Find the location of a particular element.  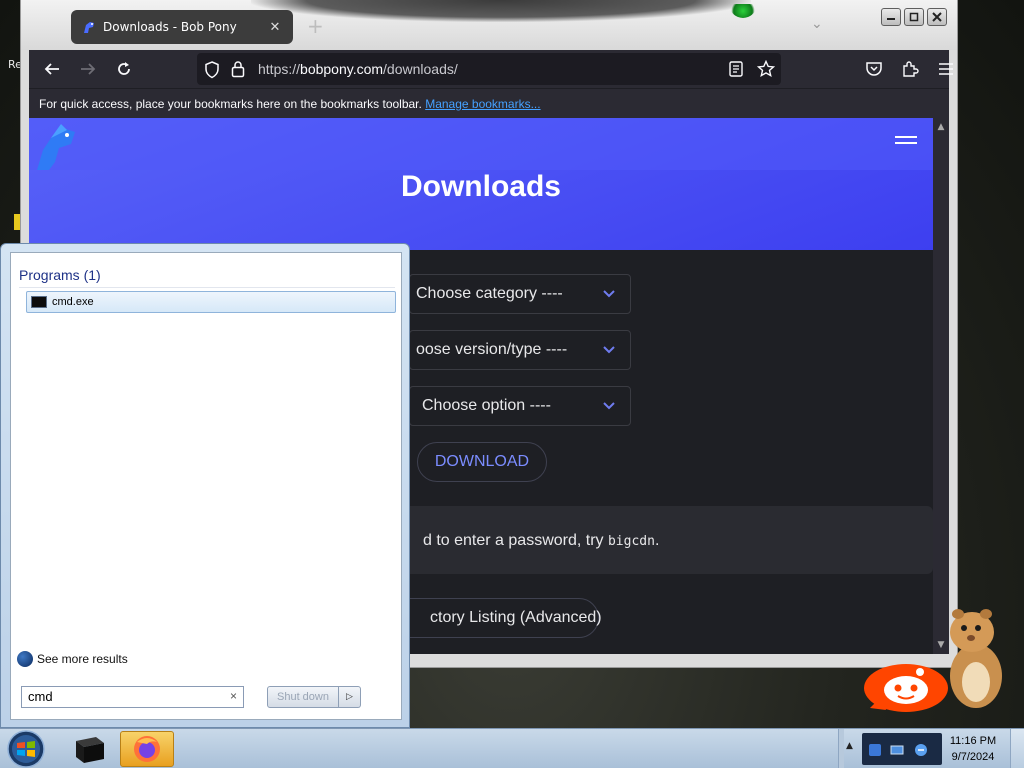

list-all-tabs-icon: ⌄ is located at coordinates (817, 24).